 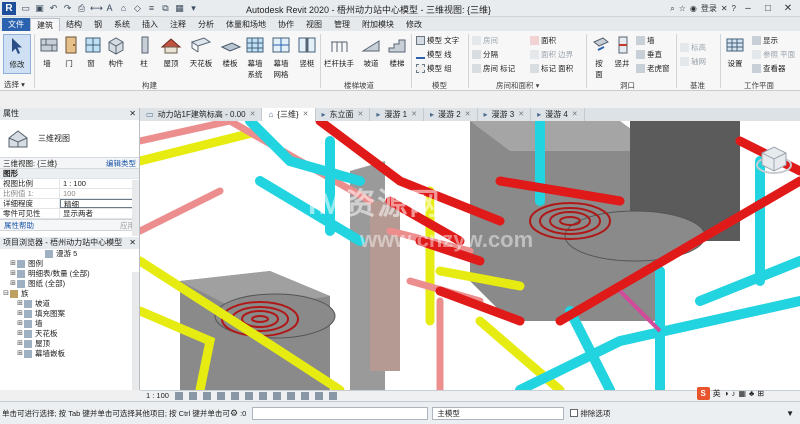 I want to click on save-icon: ▣, so click(x=39, y=8).